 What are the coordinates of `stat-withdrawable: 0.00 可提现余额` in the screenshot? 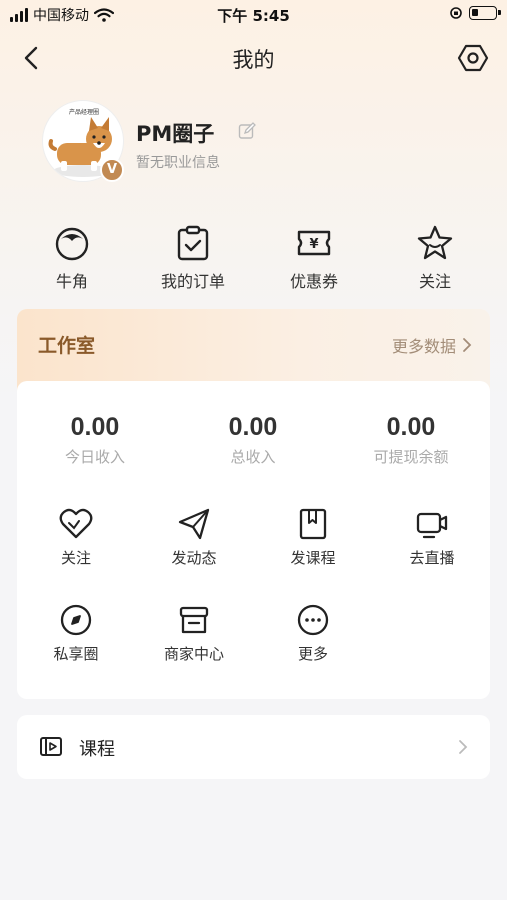 It's located at (411, 440).